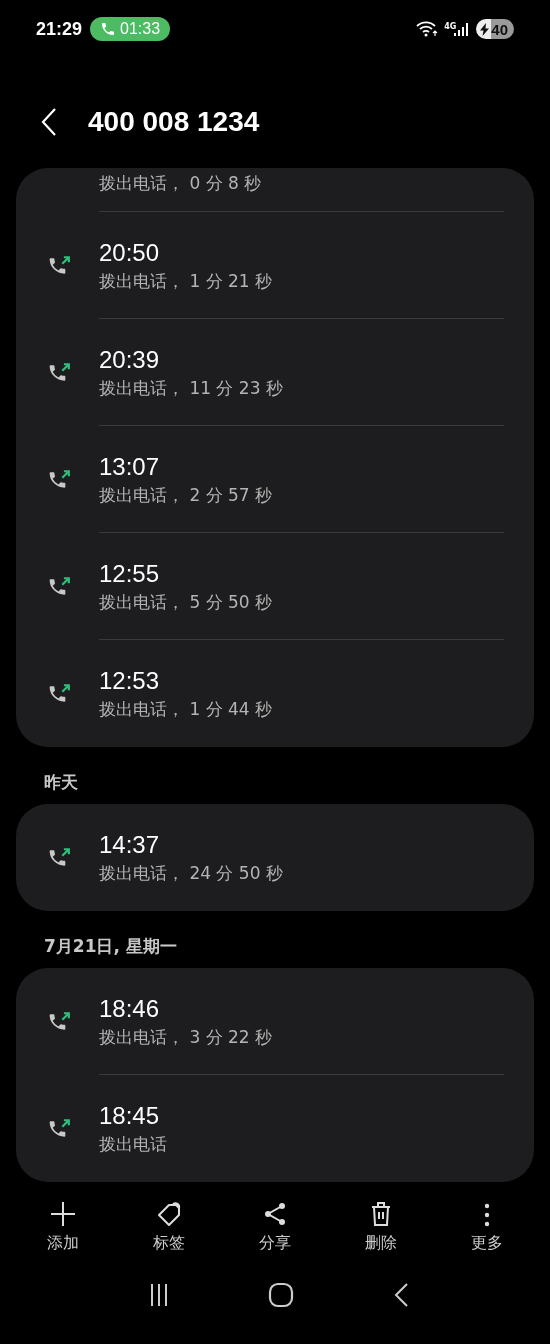 Image resolution: width=550 pixels, height=1344 pixels. Describe the element at coordinates (169, 1227) in the screenshot. I see `toolbar-button: 标签` at that location.